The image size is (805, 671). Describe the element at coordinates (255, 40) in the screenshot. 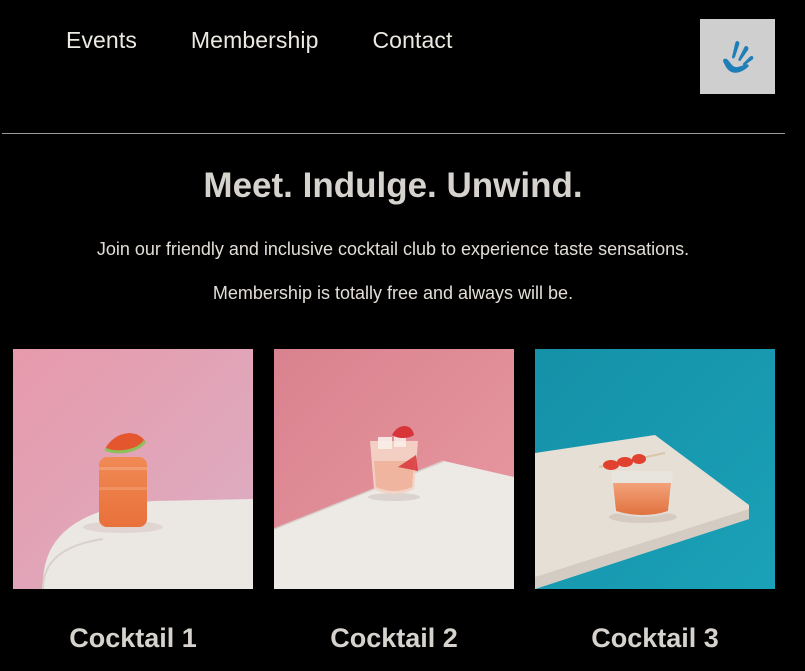

I see `nav-link-membership: Membership` at that location.